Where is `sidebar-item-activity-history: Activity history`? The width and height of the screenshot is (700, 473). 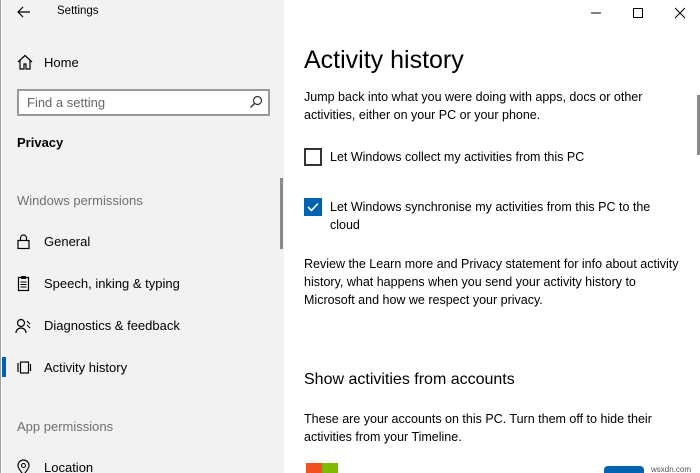 sidebar-item-activity-history: Activity history is located at coordinates (143, 367).